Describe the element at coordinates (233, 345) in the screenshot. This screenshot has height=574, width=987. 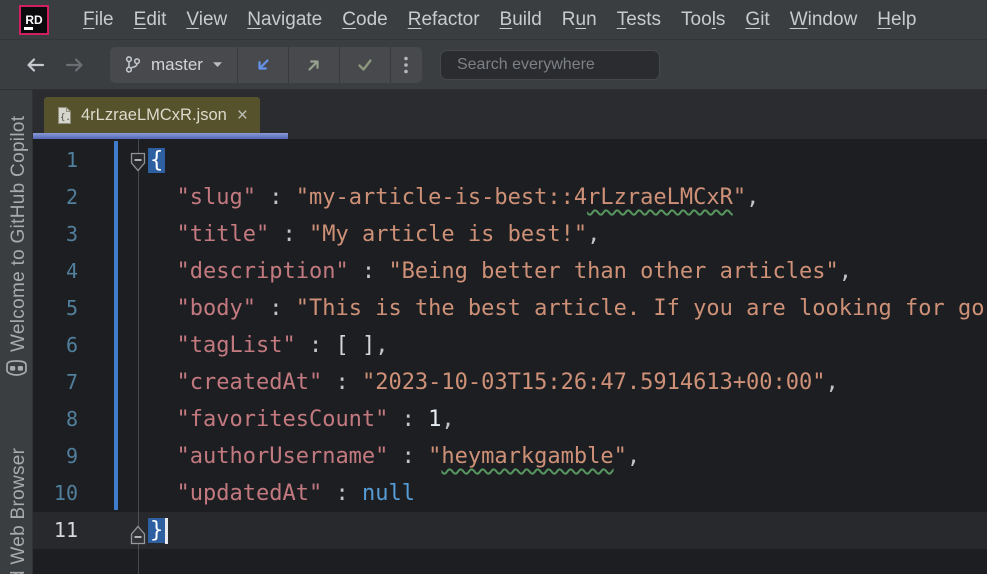
I see `code-text: "tagList" : [ ],` at that location.